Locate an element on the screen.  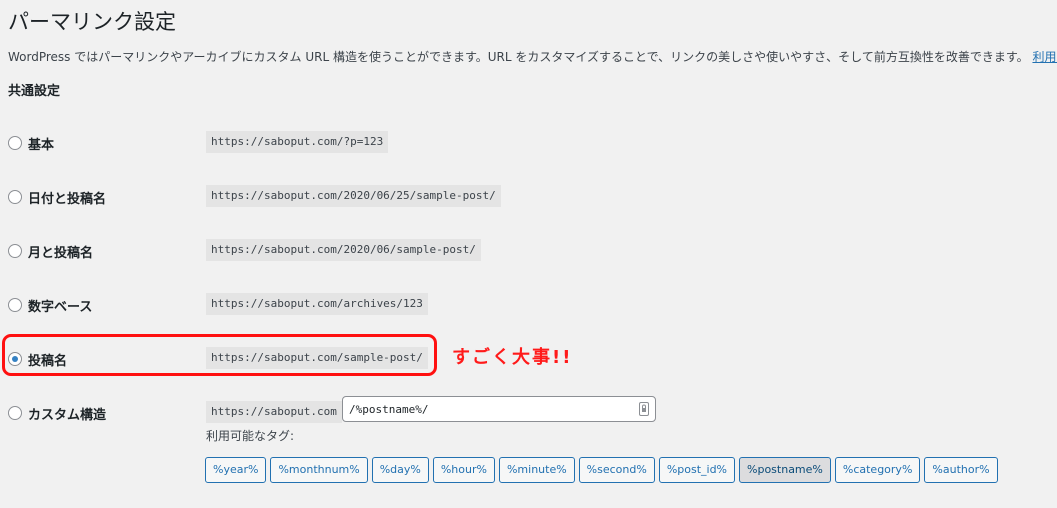
tag-button-day: %day% is located at coordinates (400, 470).